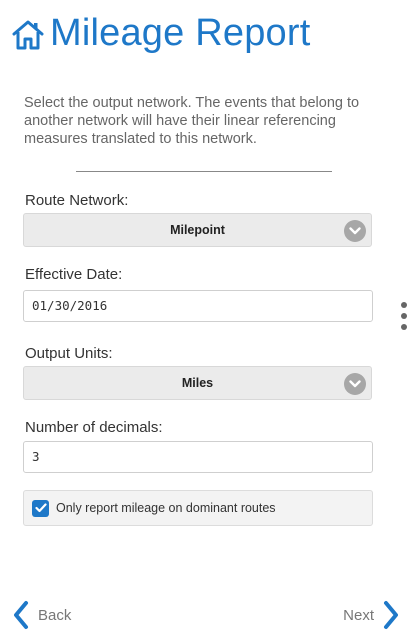 This screenshot has width=409, height=640. I want to click on route-network-select: Milepoint, so click(197, 230).